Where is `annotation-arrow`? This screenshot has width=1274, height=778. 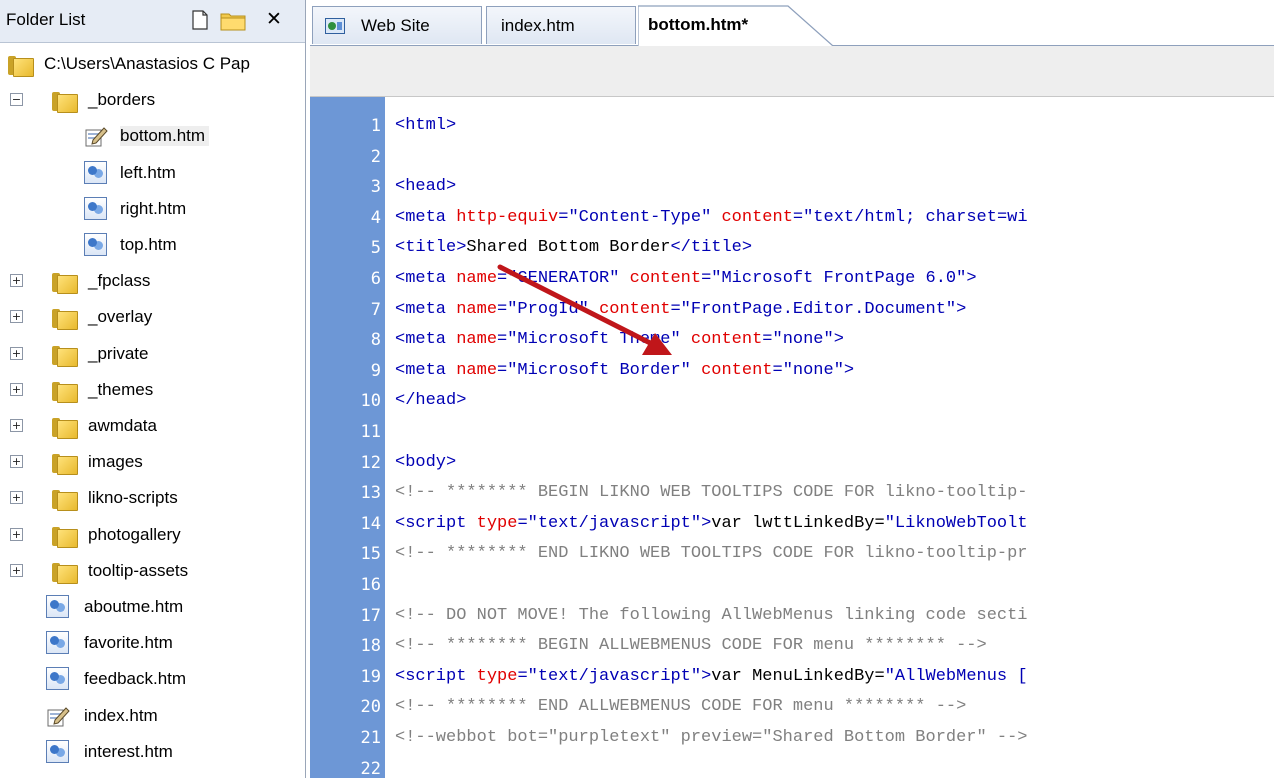
annotation-arrow is located at coordinates (584, 309).